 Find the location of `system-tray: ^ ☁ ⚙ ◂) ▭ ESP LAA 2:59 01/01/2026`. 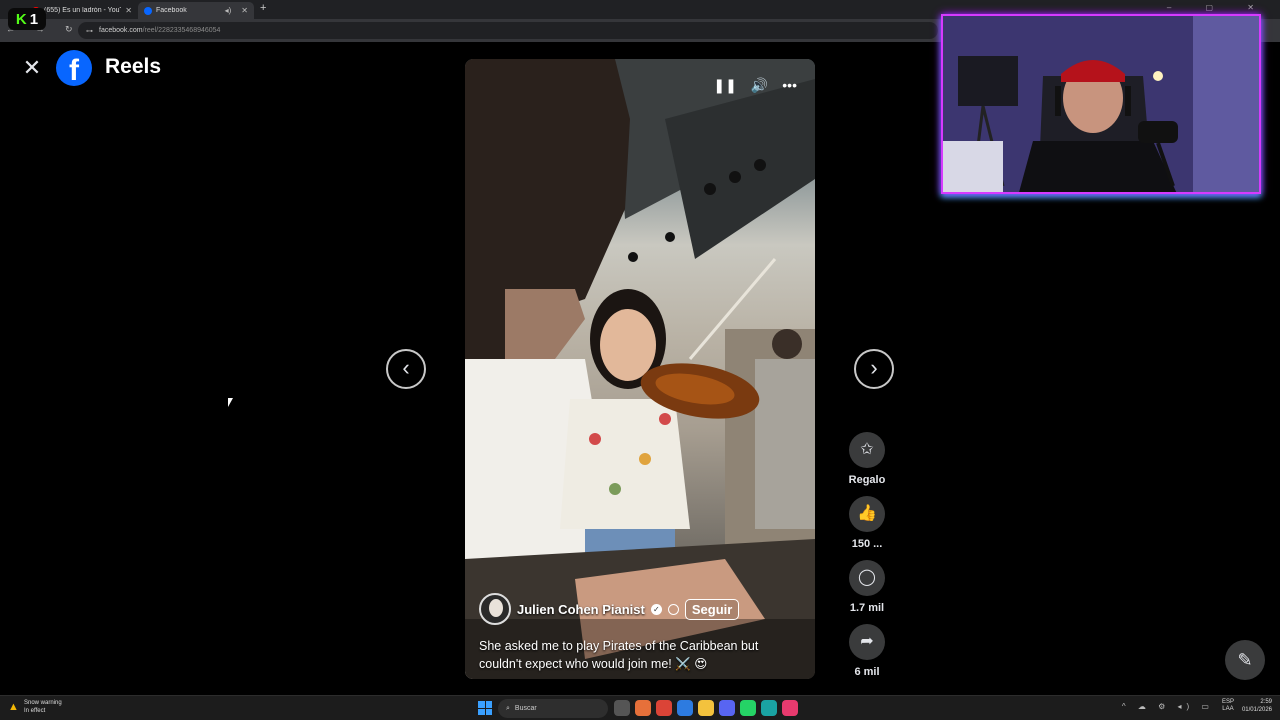

system-tray: ^ ☁ ⚙ ◂) ▭ ESP LAA 2:59 01/01/2026 is located at coordinates (1197, 706).